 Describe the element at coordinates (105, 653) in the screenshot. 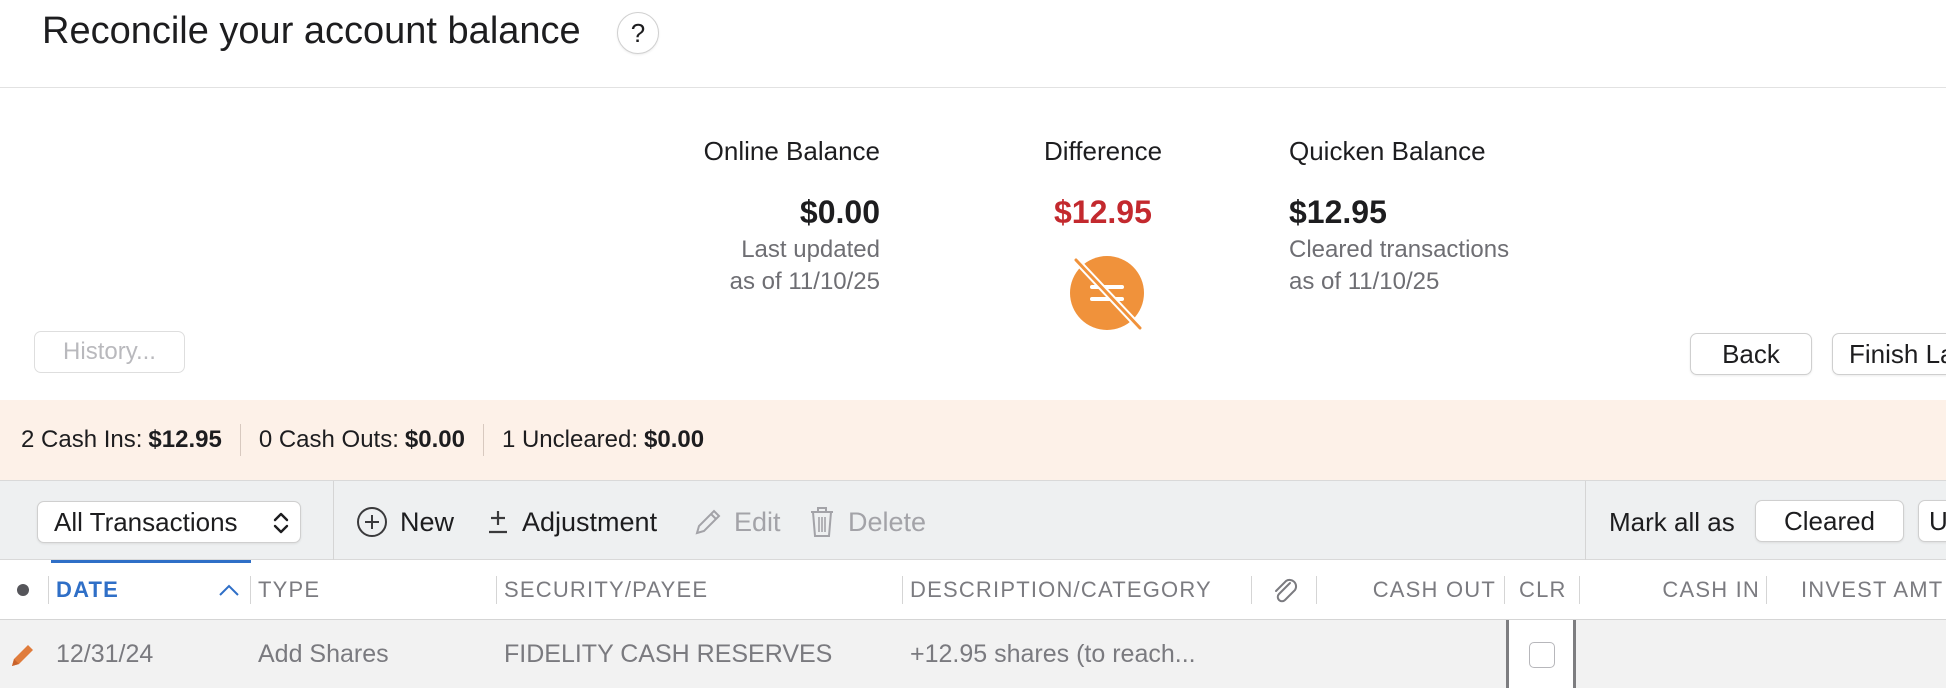

I see `row-date: 12/31/24` at that location.